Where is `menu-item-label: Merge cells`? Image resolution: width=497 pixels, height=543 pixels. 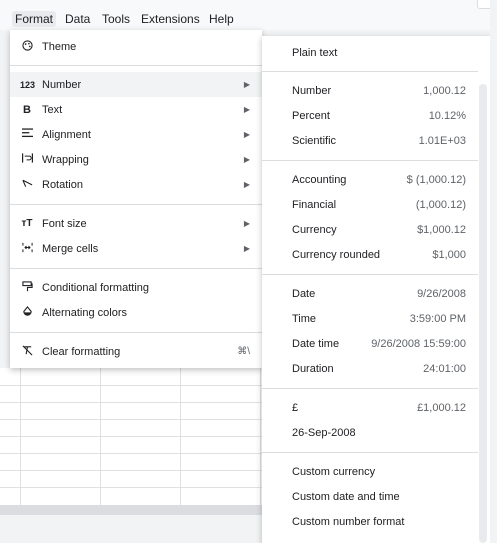 menu-item-label: Merge cells is located at coordinates (70, 248).